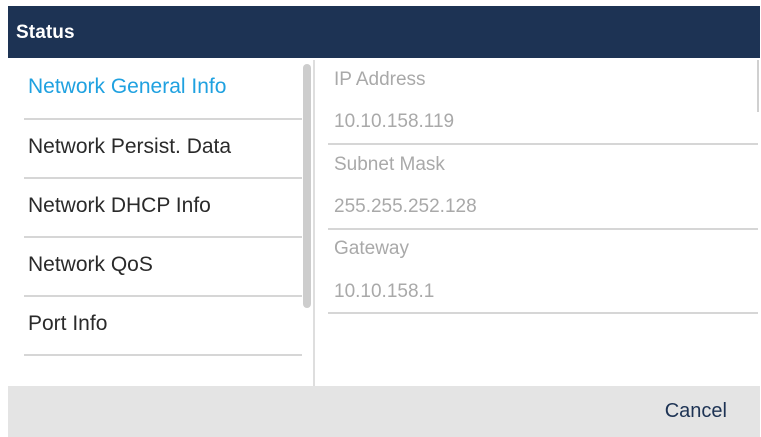 This screenshot has height=437, width=761. Describe the element at coordinates (380, 79) in the screenshot. I see `ip-address-label: IP Address` at that location.